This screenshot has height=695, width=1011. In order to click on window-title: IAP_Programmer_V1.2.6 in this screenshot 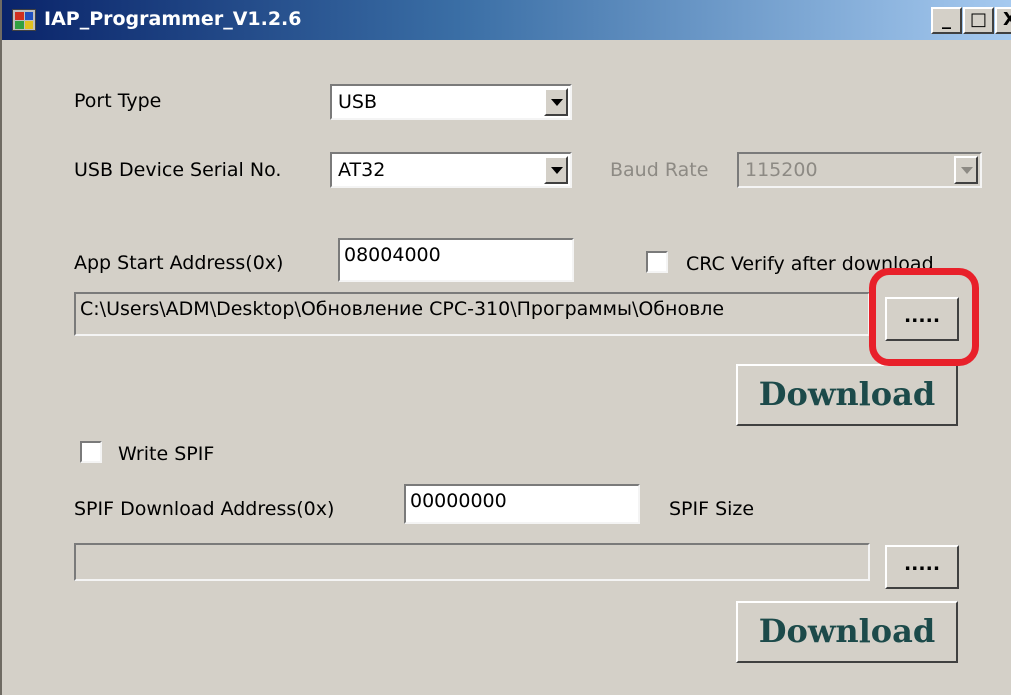, I will do `click(173, 19)`.